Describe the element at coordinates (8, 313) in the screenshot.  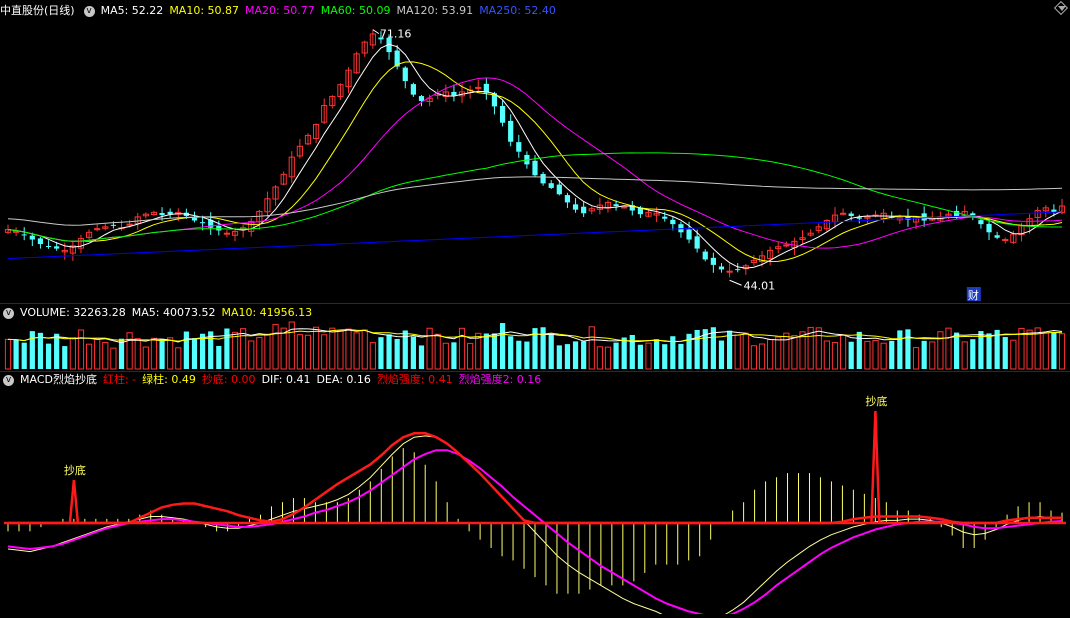
I see `volume-toggle-icon: v` at that location.